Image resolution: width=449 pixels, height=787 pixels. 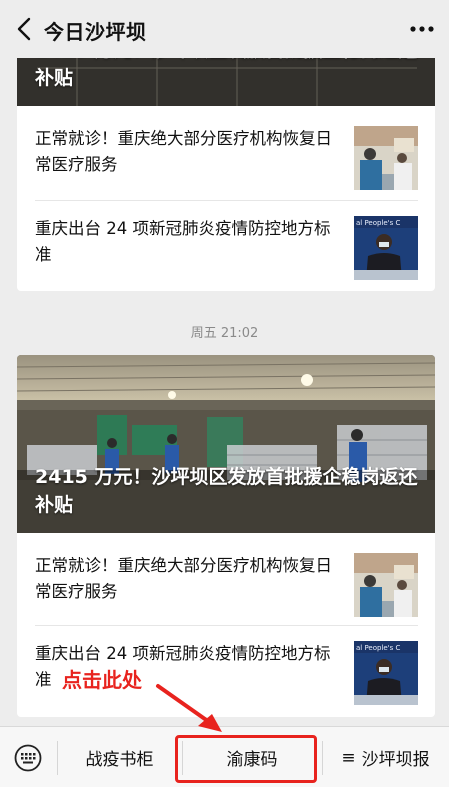 I want to click on chevron-left-icon, so click(x=25, y=29).